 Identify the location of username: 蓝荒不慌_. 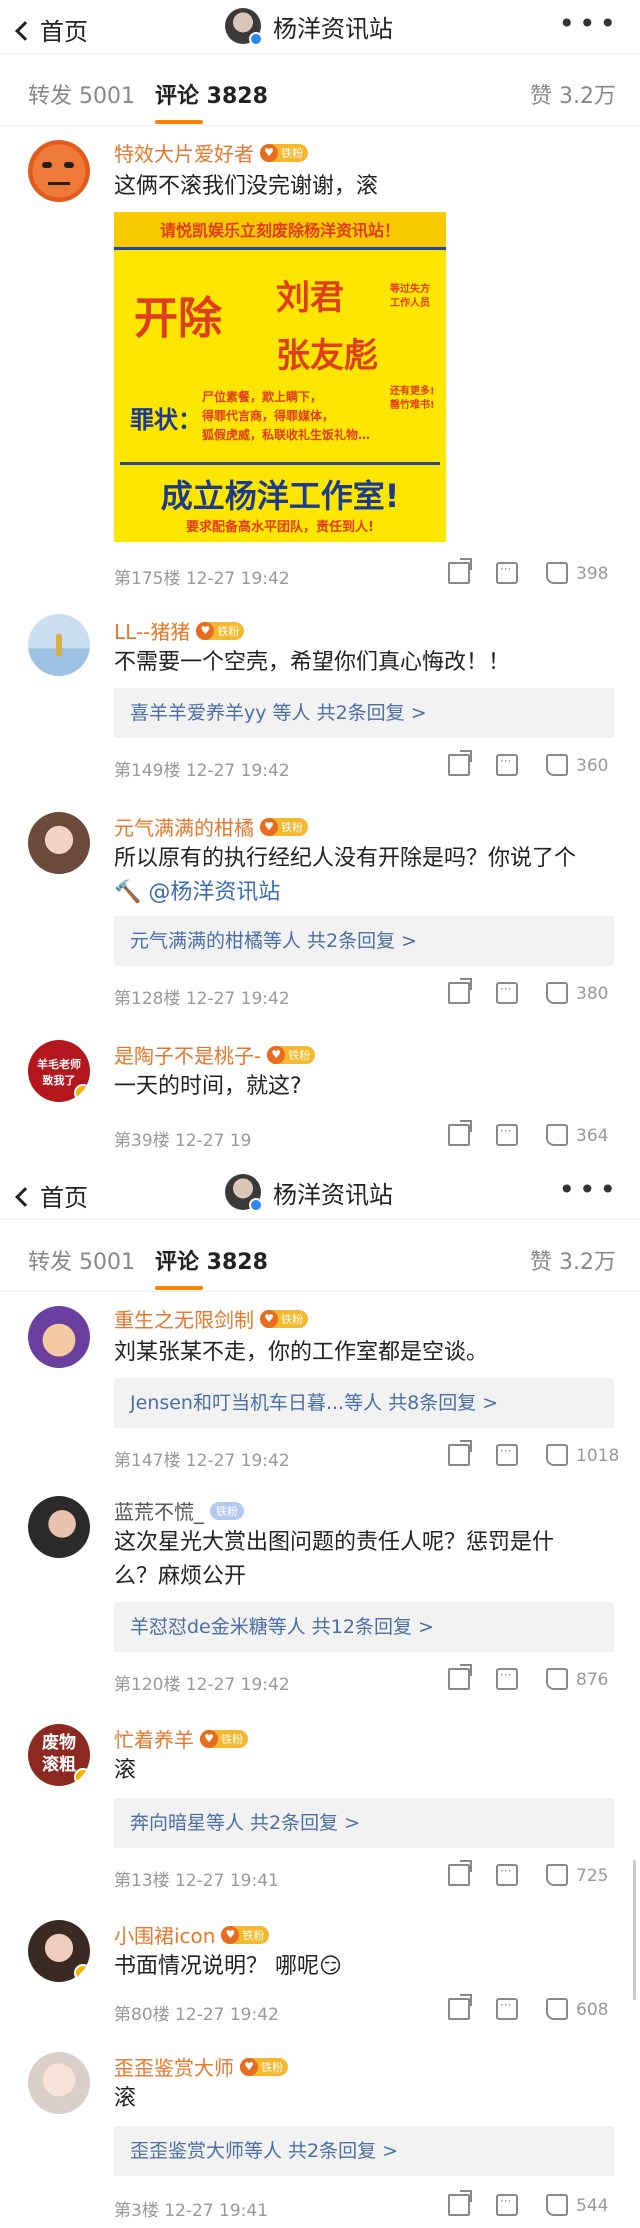
(159, 1510).